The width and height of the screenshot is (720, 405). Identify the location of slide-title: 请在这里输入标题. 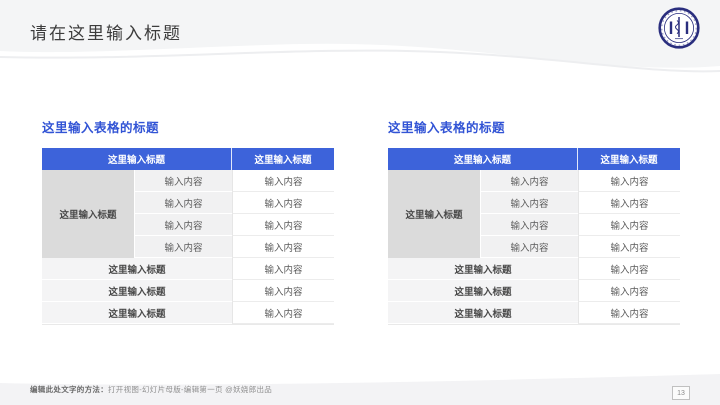
(106, 31).